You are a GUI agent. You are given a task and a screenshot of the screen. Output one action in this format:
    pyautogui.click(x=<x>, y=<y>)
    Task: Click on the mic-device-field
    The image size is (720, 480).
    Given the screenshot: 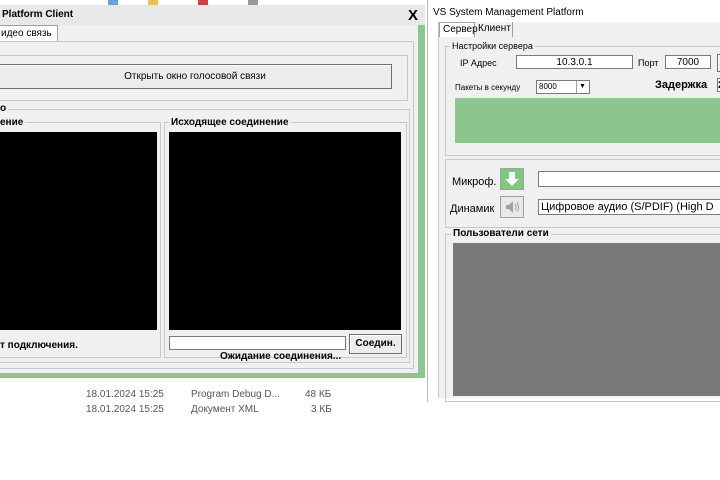 What is the action you would take?
    pyautogui.click(x=629, y=179)
    